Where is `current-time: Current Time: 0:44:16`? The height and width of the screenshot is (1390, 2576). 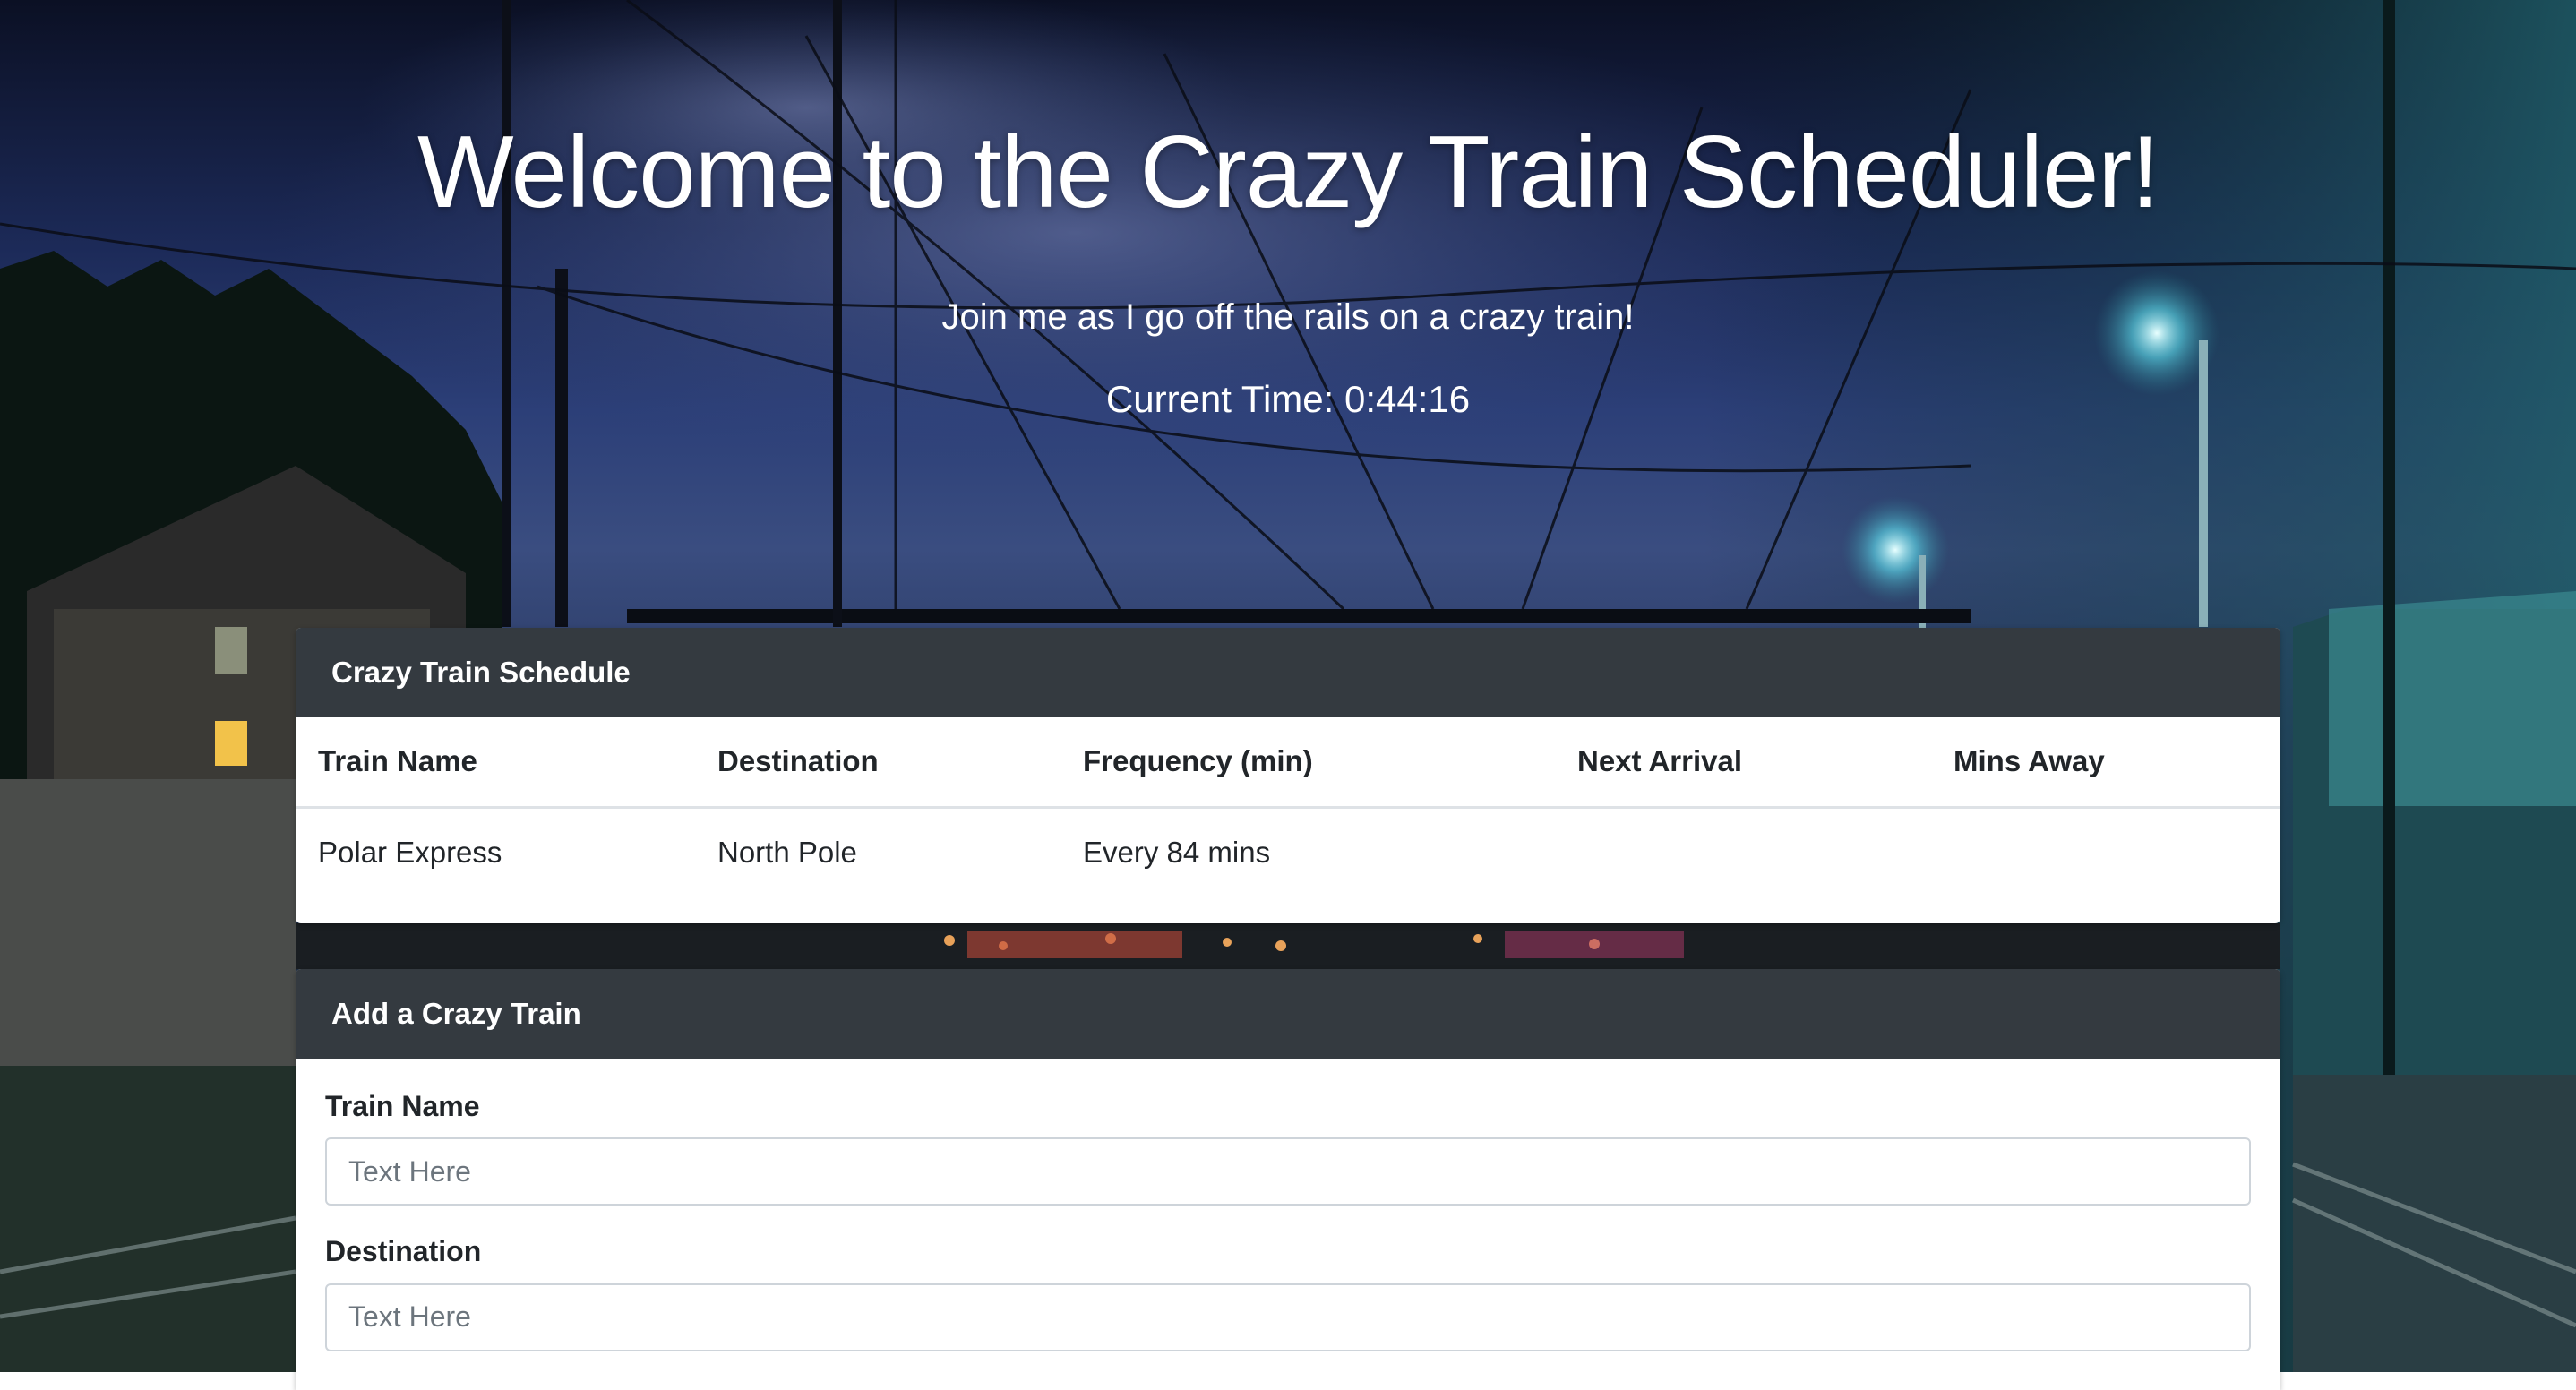
current-time: Current Time: 0:44:16 is located at coordinates (1288, 399).